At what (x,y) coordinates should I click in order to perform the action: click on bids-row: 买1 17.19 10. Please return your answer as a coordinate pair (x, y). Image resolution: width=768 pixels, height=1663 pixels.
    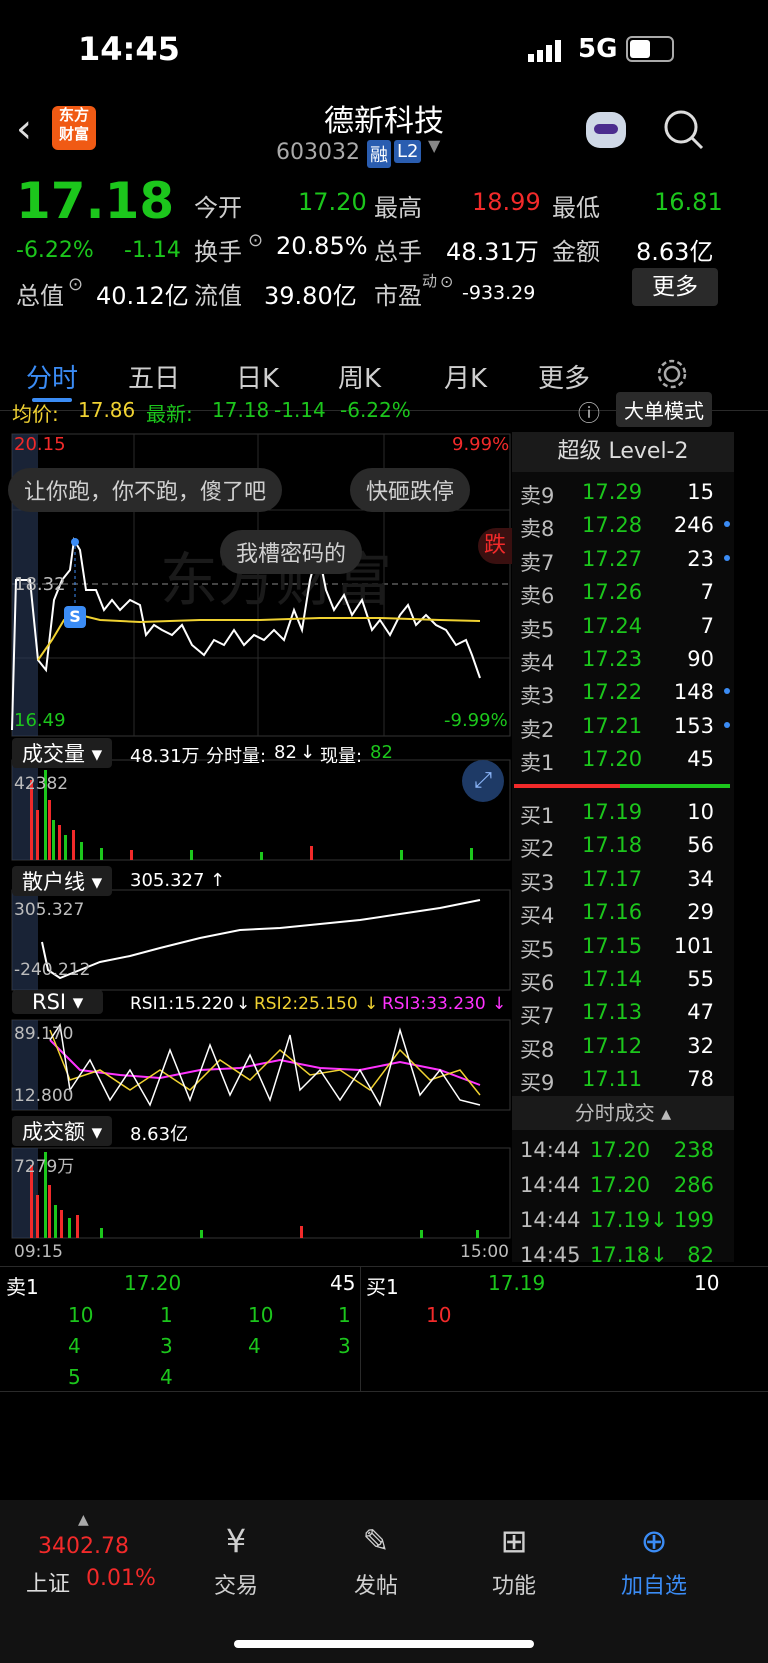
    Looking at the image, I should click on (623, 813).